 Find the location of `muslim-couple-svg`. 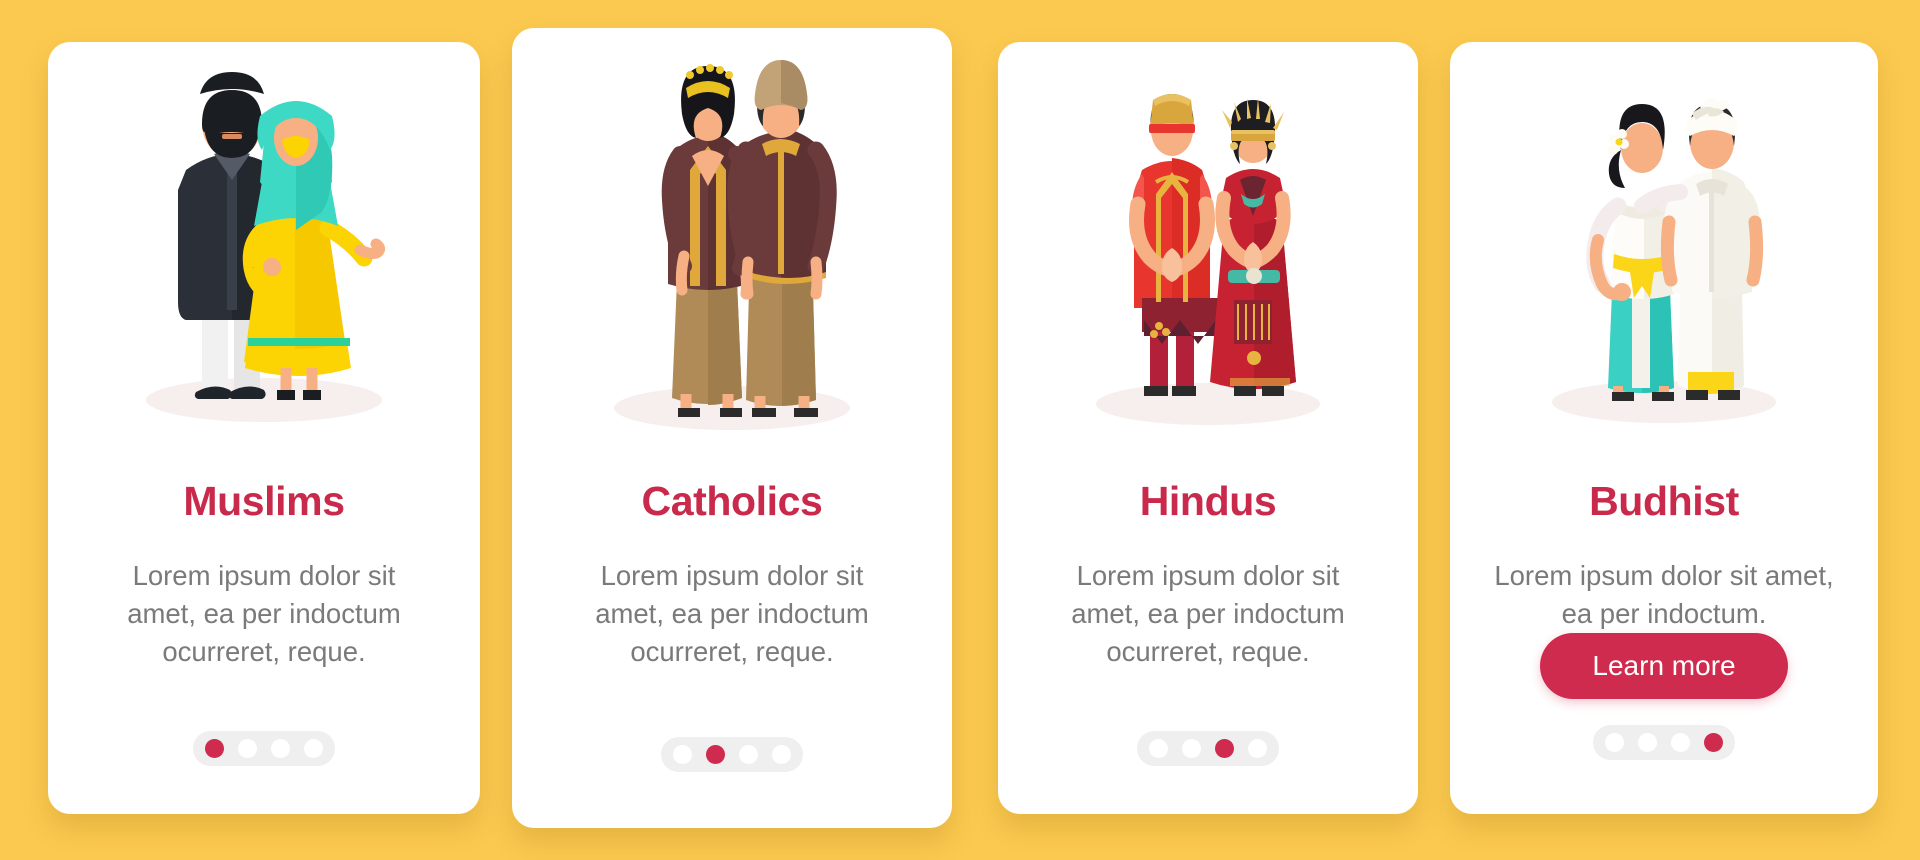

muslim-couple-svg is located at coordinates (266, 247).